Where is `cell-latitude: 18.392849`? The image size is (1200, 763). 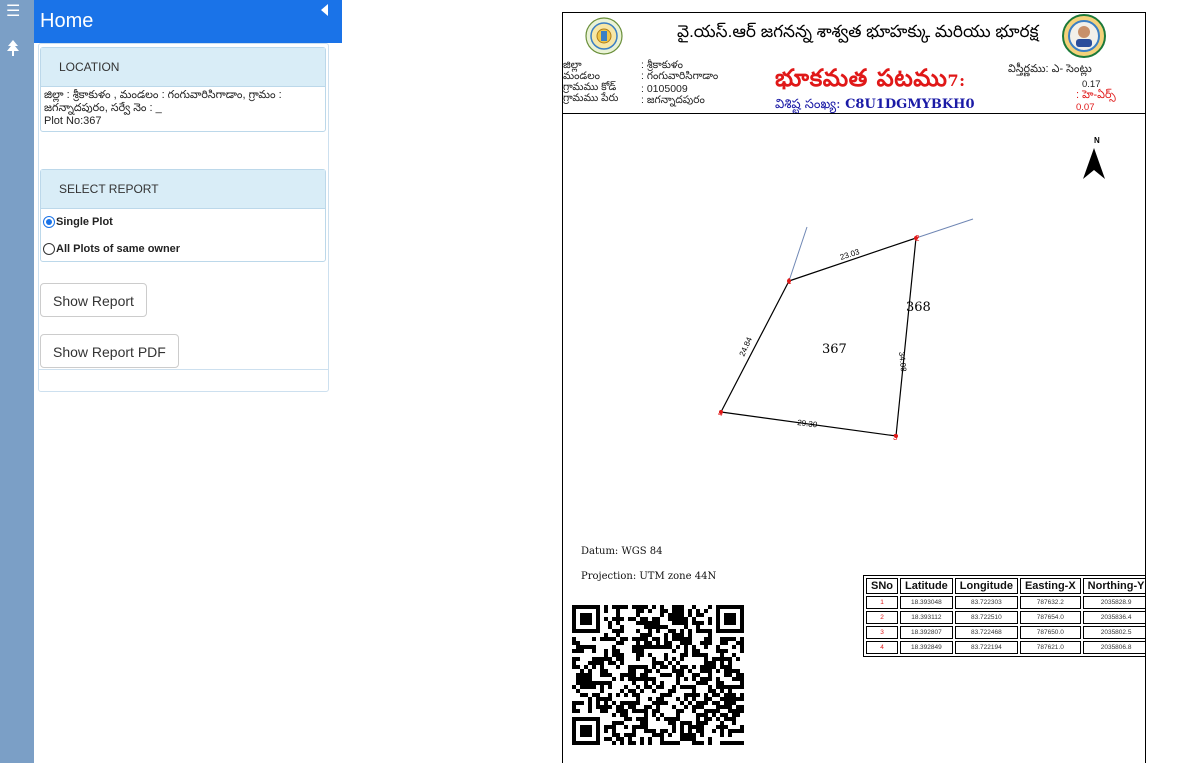
cell-latitude: 18.392849 is located at coordinates (926, 647).